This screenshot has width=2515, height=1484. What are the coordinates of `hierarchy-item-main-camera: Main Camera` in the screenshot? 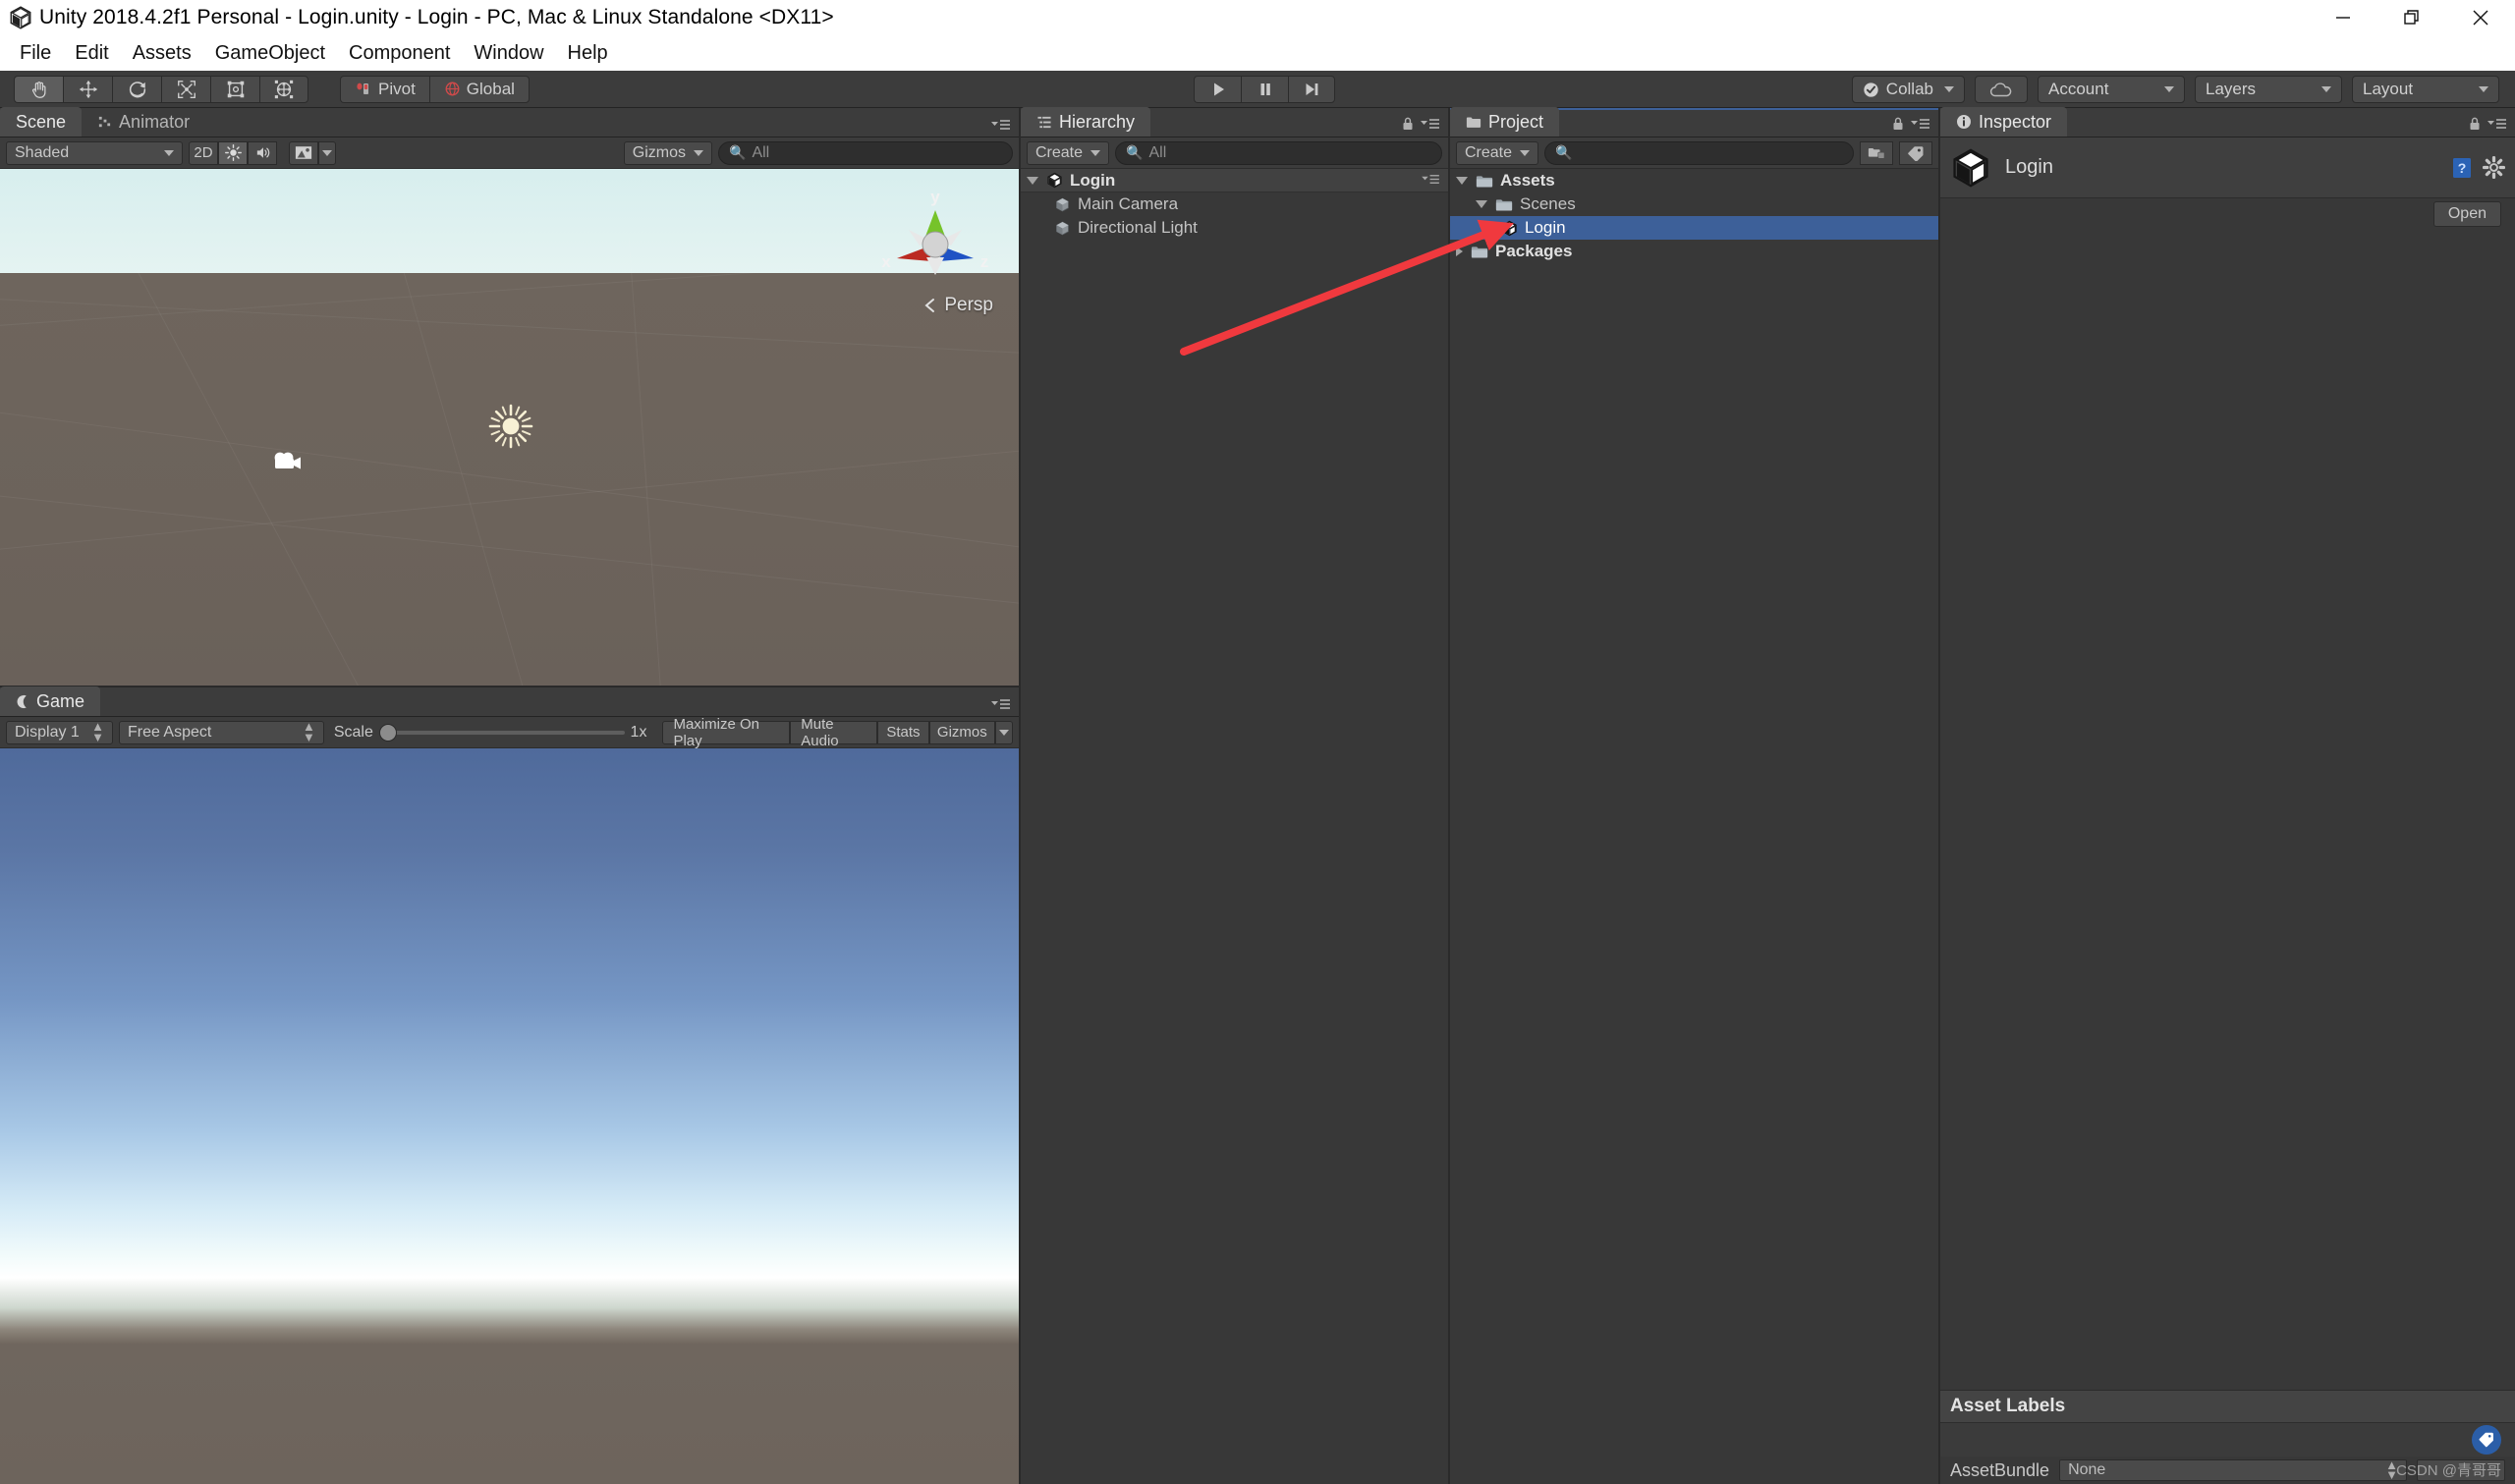 It's located at (1234, 204).